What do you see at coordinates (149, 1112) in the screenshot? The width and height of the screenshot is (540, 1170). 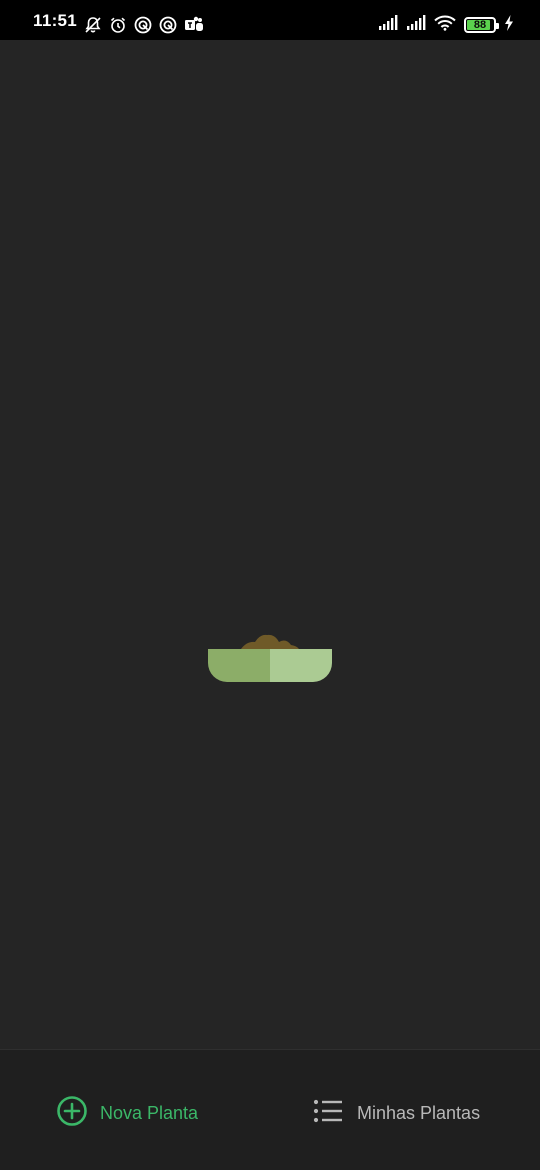 I see `nav-new-plant-label: Nova Planta` at bounding box center [149, 1112].